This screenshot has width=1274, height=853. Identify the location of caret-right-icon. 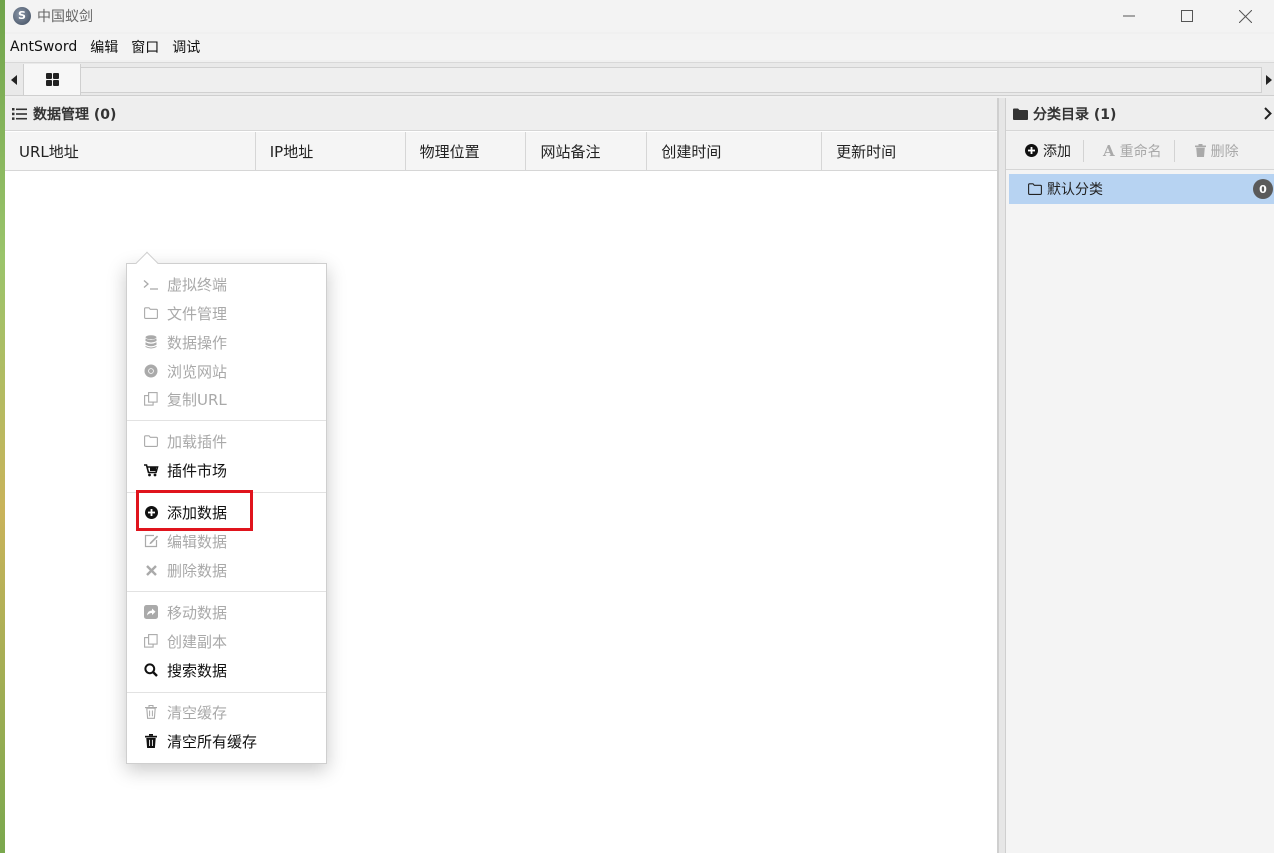
(1269, 80).